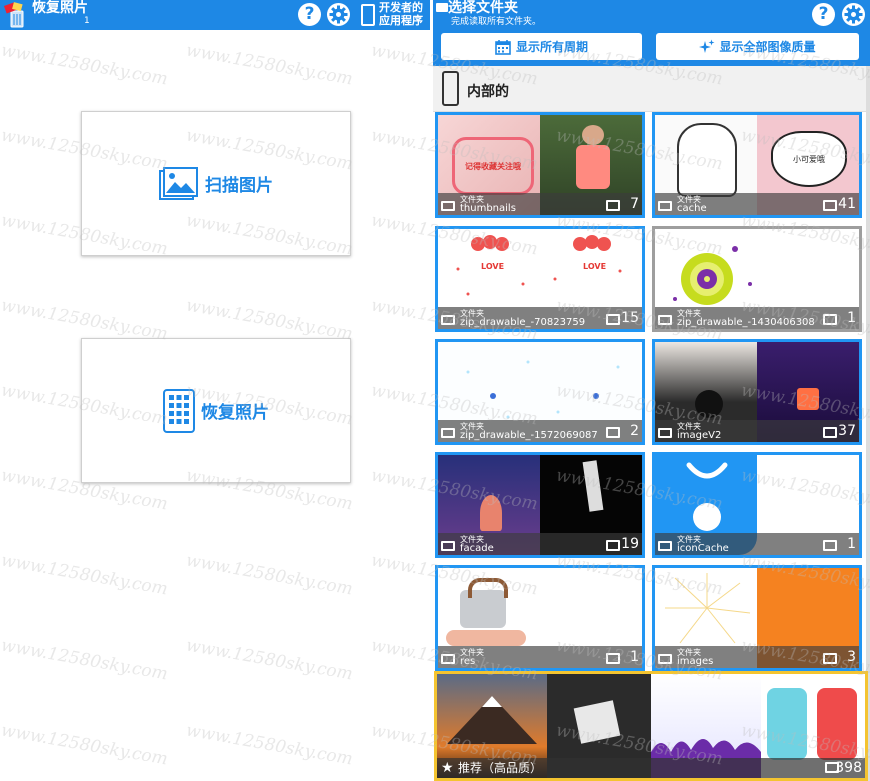 The width and height of the screenshot is (870, 781). I want to click on show-all-quality-label: 显示全部图像质量, so click(767, 47).